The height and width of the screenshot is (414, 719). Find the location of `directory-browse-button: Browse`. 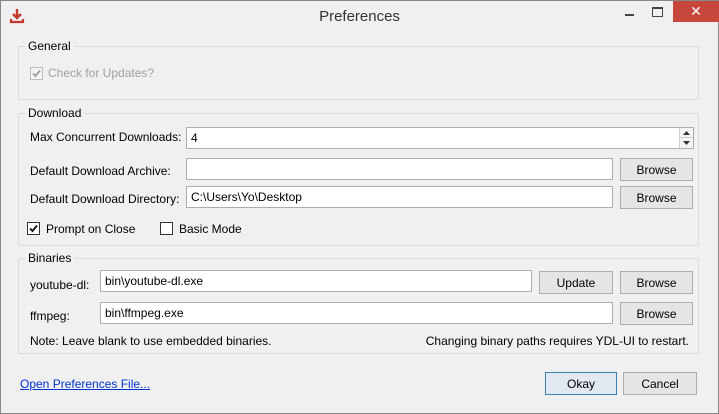

directory-browse-button: Browse is located at coordinates (656, 197).